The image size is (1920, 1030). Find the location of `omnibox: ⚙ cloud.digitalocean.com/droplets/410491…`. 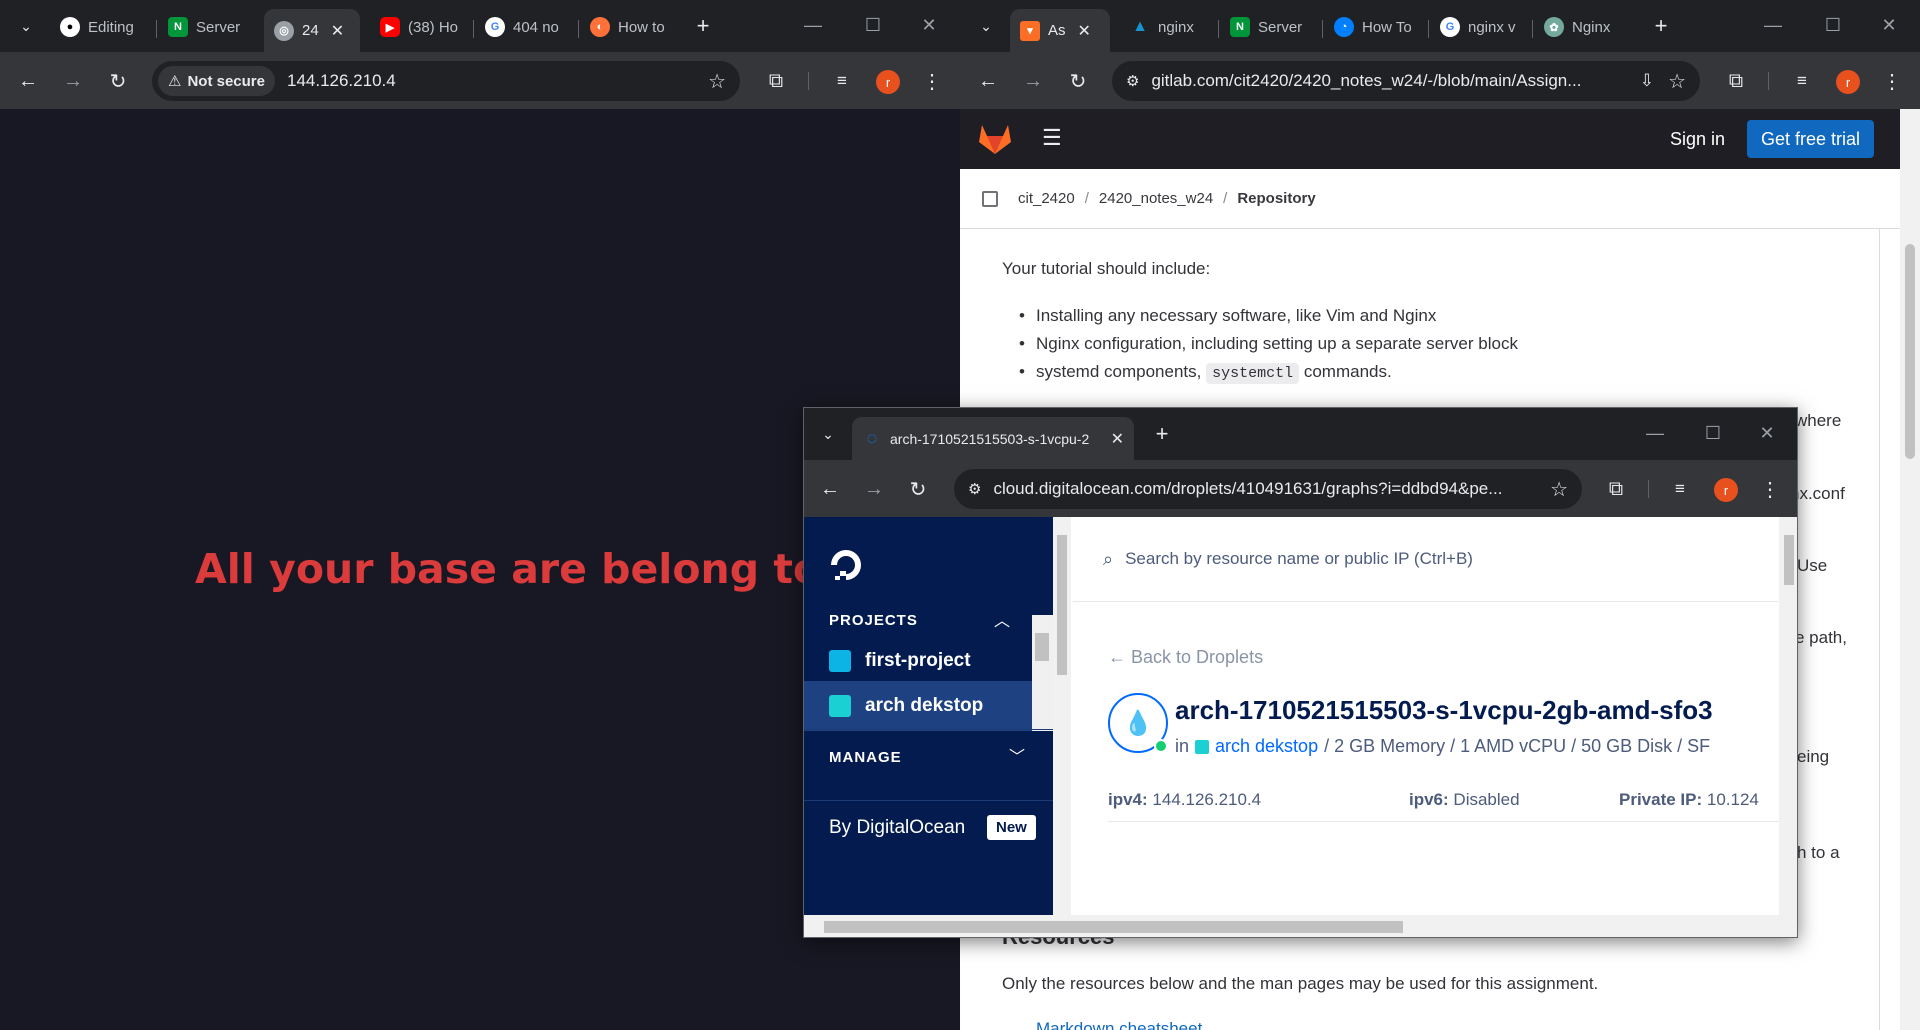

omnibox: ⚙ cloud.digitalocean.com/droplets/410491… is located at coordinates (1268, 489).